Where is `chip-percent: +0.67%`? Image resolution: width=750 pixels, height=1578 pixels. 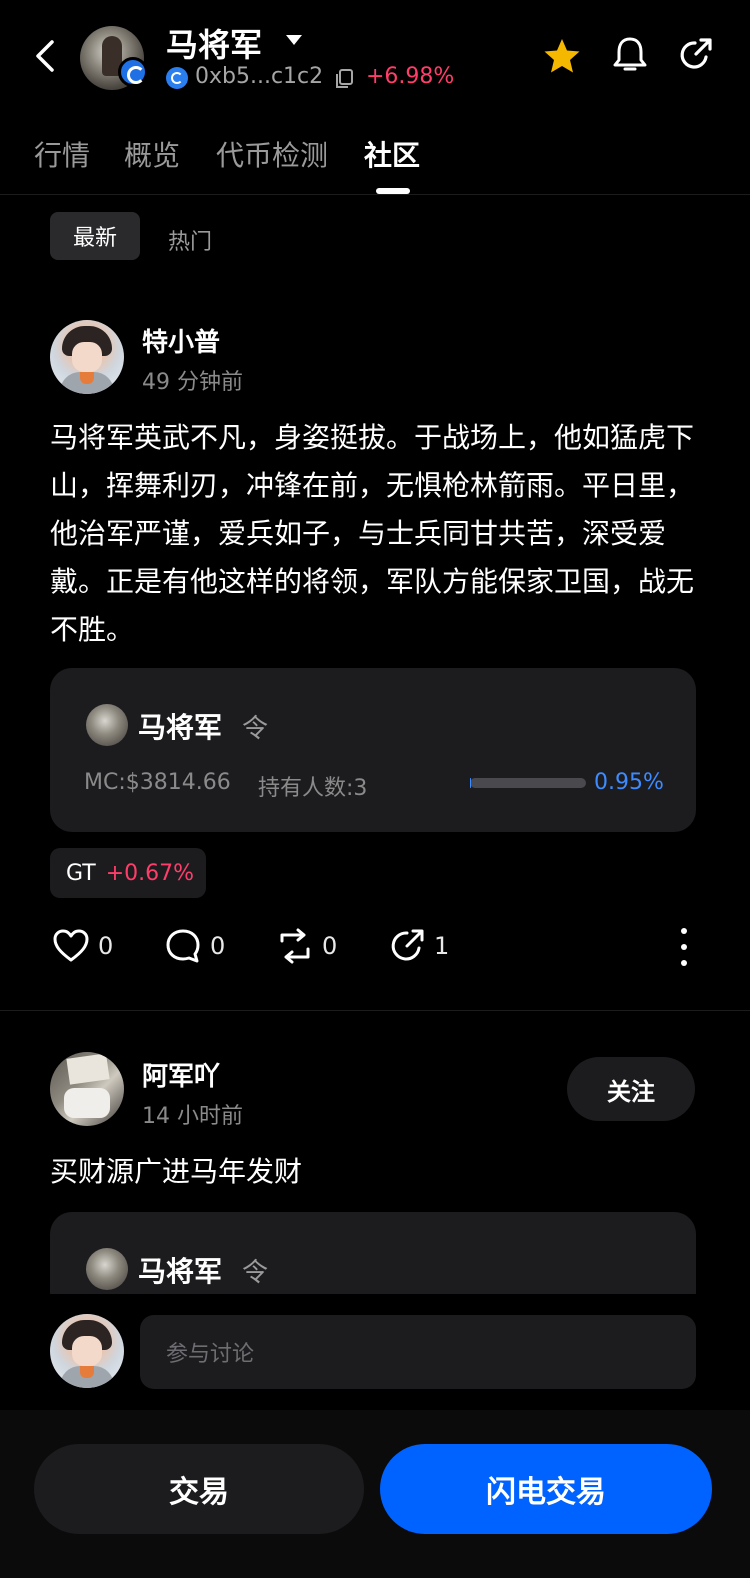
chip-percent: +0.67% is located at coordinates (150, 873).